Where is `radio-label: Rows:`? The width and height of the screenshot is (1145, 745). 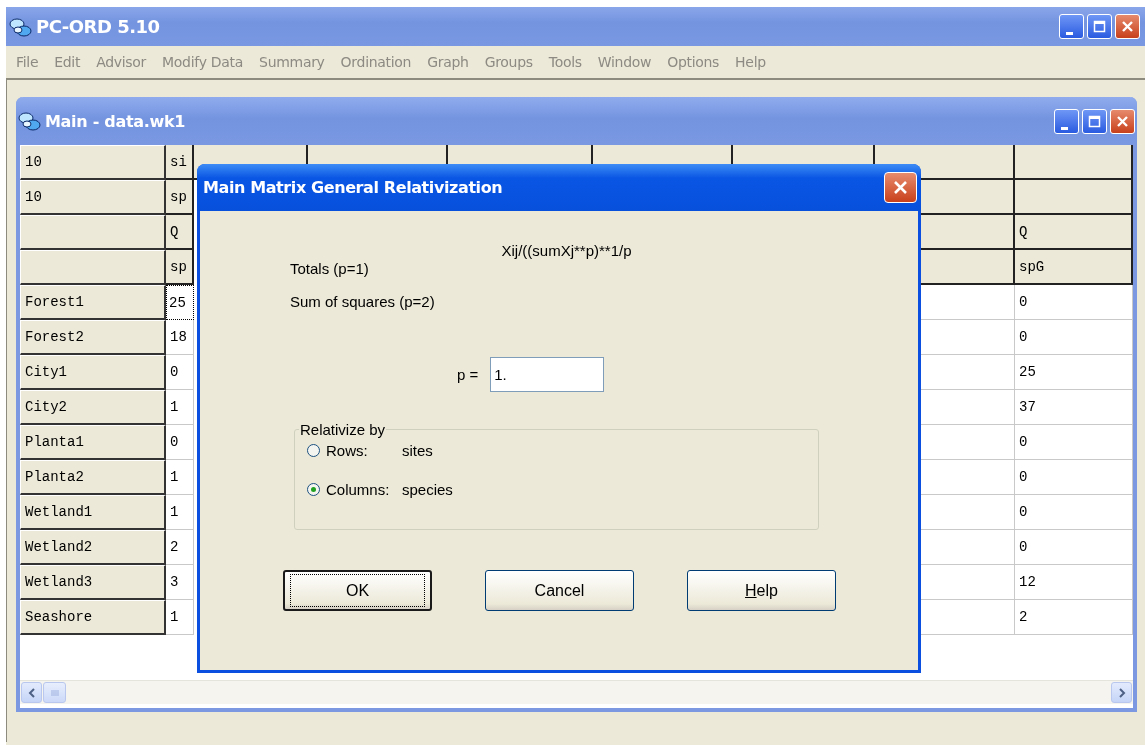
radio-label: Rows: is located at coordinates (364, 450).